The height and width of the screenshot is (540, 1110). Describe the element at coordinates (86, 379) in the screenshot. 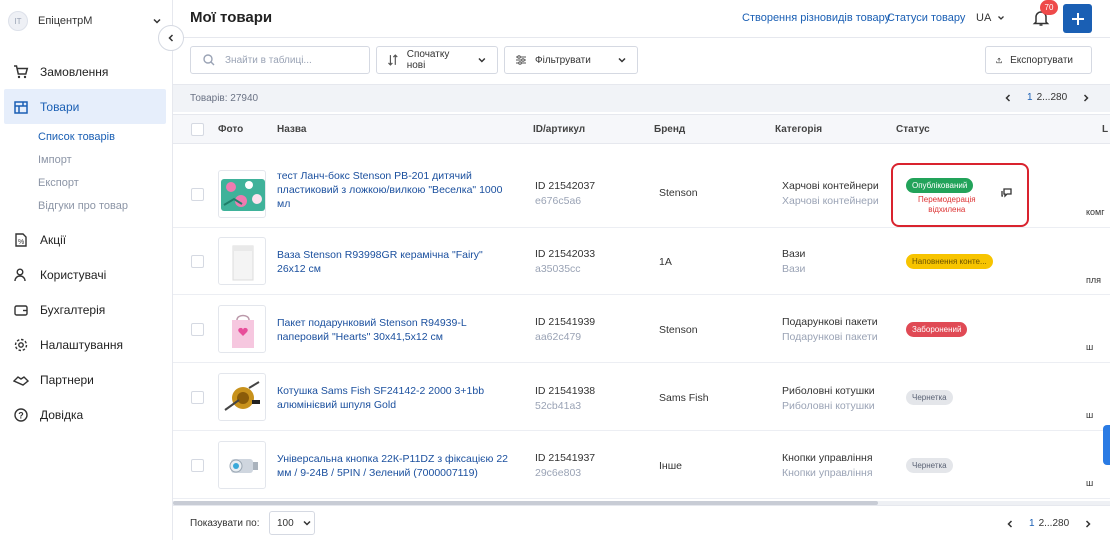

I see `nav-item-partners: Партнери` at that location.